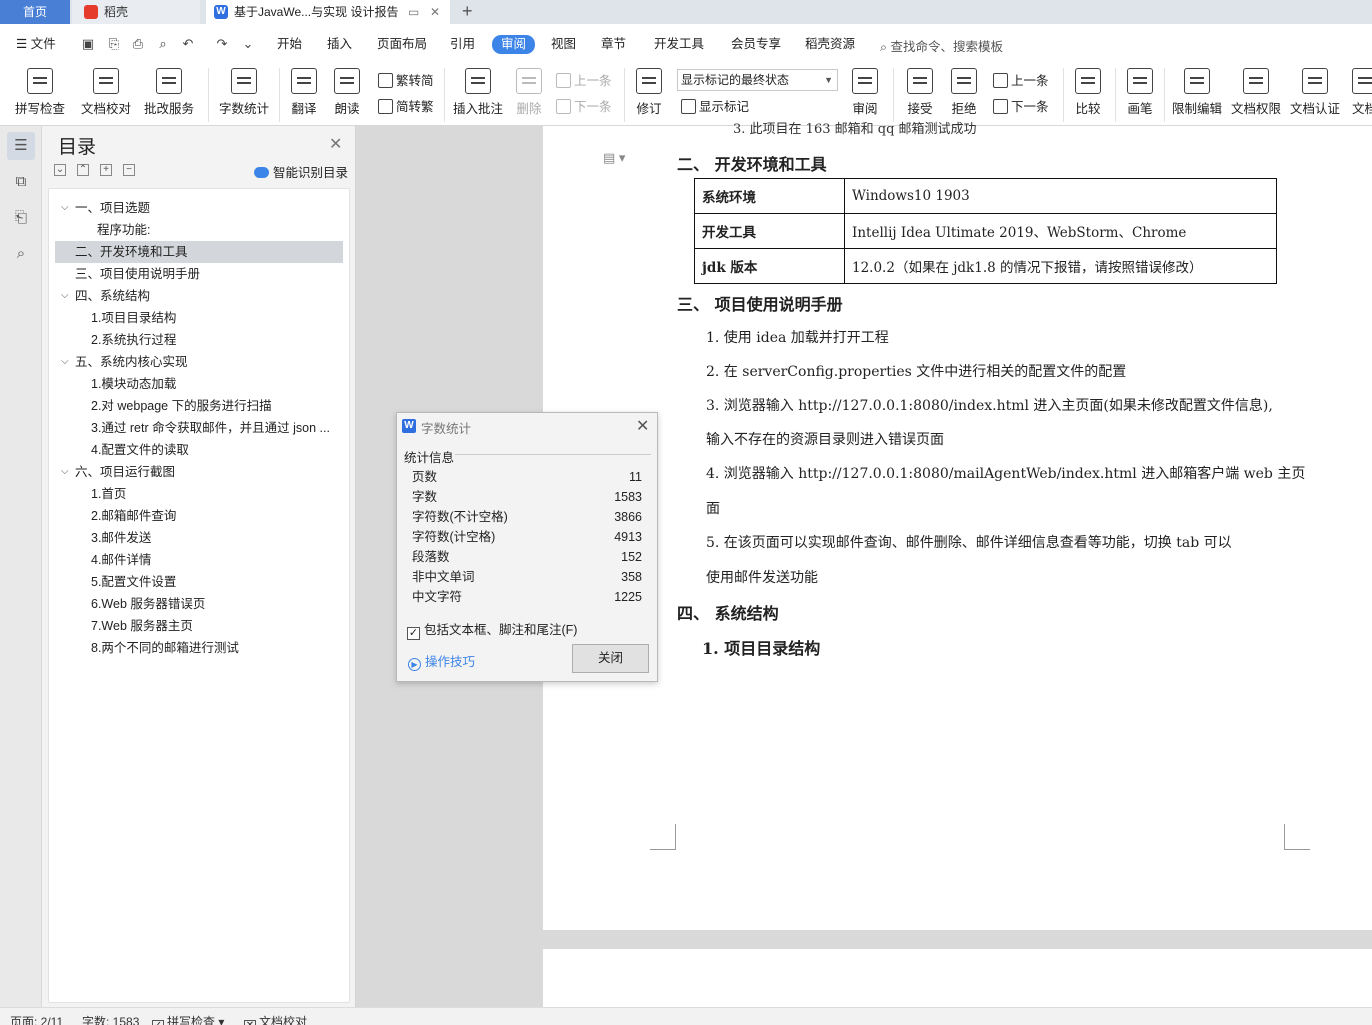 Image resolution: width=1372 pixels, height=1025 pixels. Describe the element at coordinates (199, 208) in the screenshot. I see `toc-item: ⌵ 一、项目选题` at that location.